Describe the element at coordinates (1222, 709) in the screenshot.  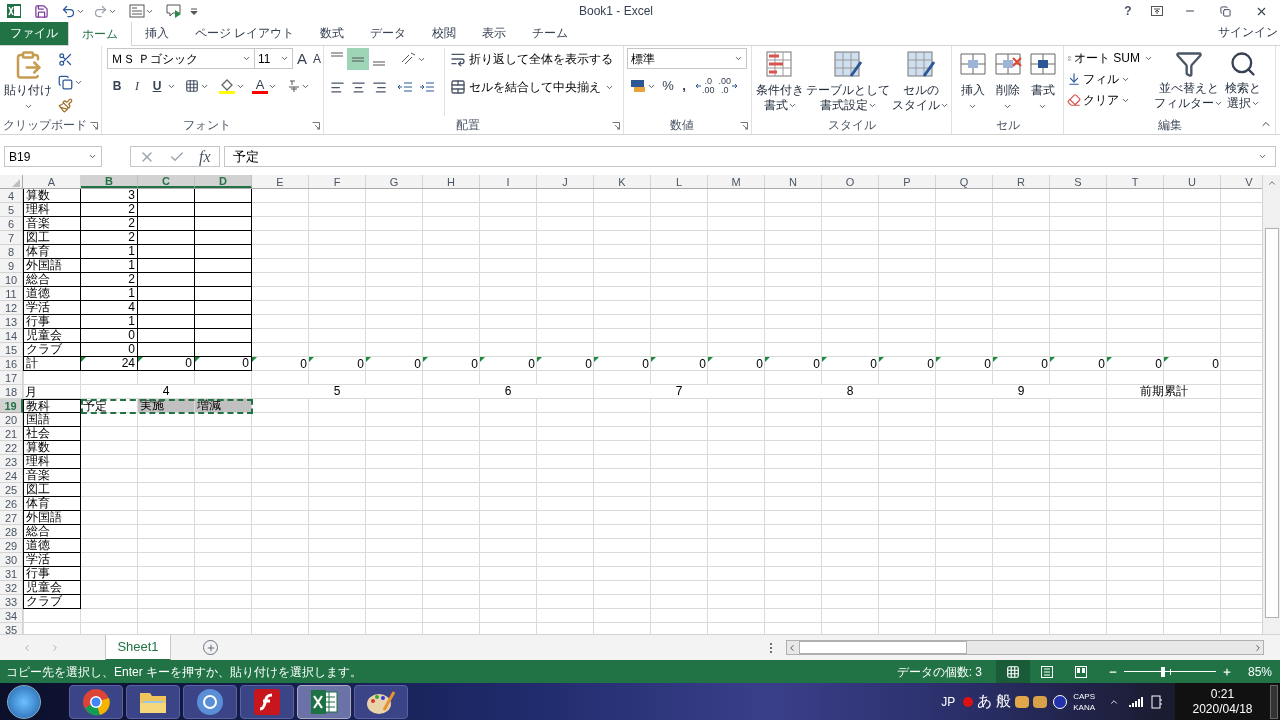
I see `clock-date: 2020/04/18` at that location.